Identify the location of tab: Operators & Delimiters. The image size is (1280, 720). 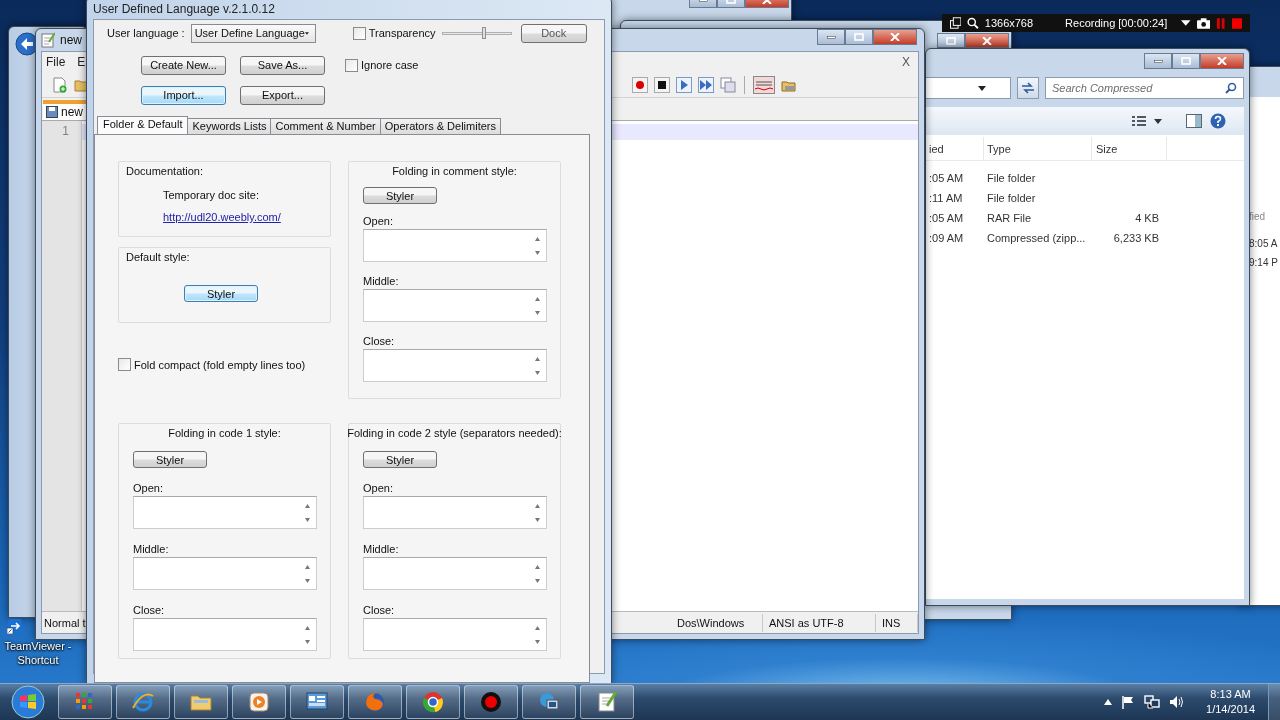
(440, 126).